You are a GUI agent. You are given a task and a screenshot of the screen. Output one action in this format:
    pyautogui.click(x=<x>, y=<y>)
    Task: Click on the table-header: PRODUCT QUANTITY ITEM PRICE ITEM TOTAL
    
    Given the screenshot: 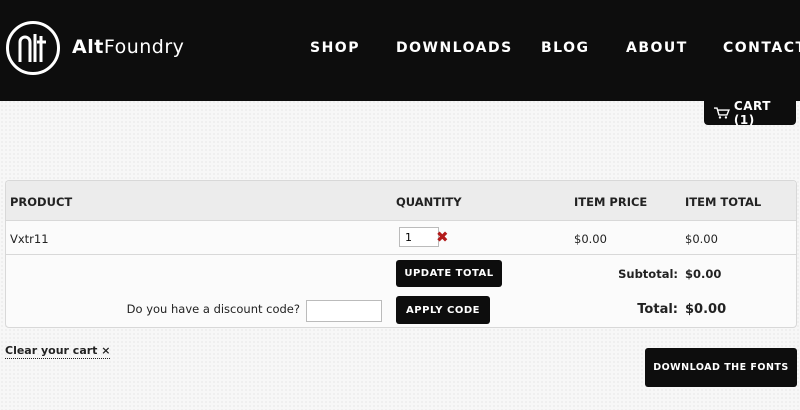 What is the action you would take?
    pyautogui.click(x=401, y=201)
    